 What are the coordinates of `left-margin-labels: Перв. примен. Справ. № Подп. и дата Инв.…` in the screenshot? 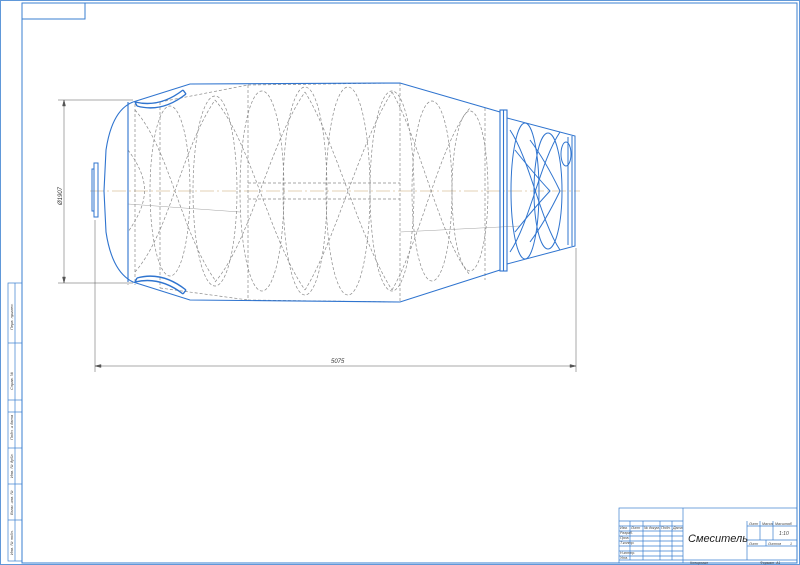 It's located at (11, 429).